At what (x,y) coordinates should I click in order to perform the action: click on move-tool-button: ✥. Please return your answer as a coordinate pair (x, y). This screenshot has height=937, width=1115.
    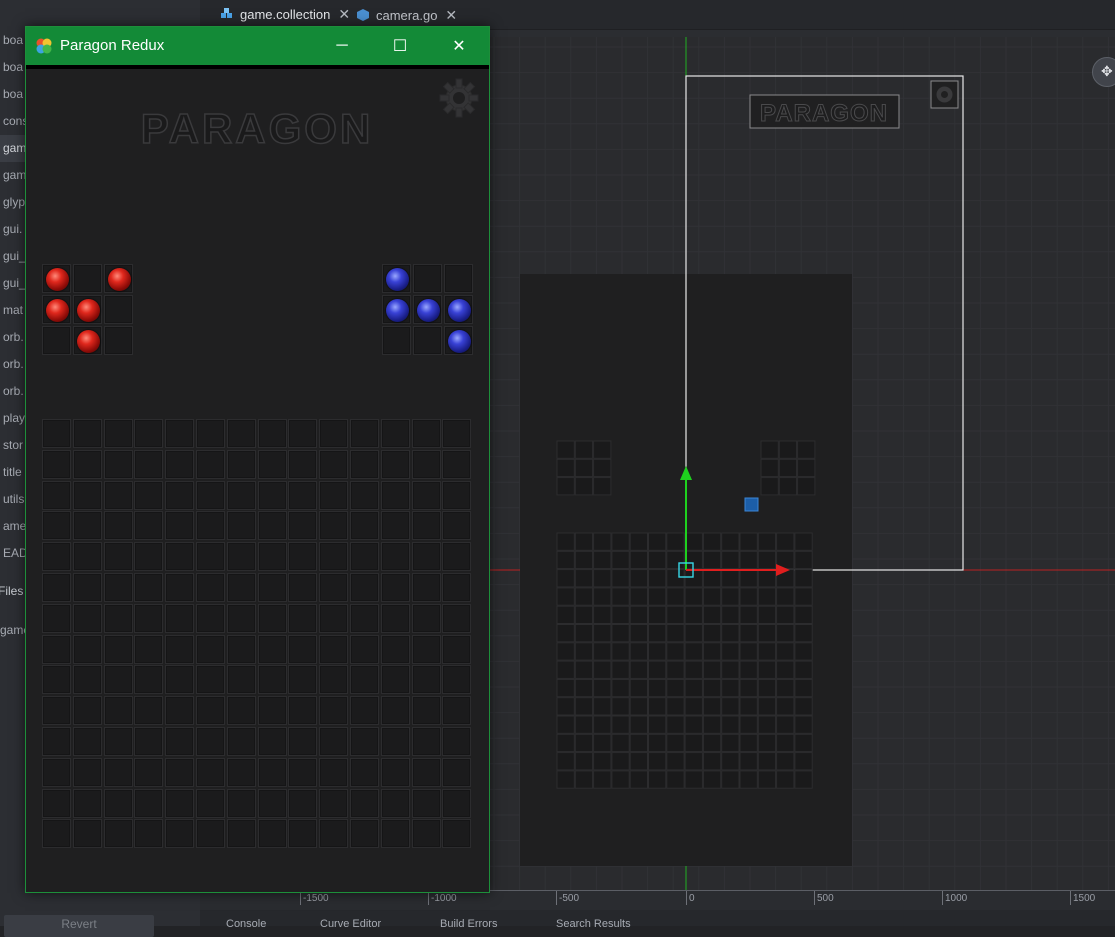
    Looking at the image, I should click on (1103, 72).